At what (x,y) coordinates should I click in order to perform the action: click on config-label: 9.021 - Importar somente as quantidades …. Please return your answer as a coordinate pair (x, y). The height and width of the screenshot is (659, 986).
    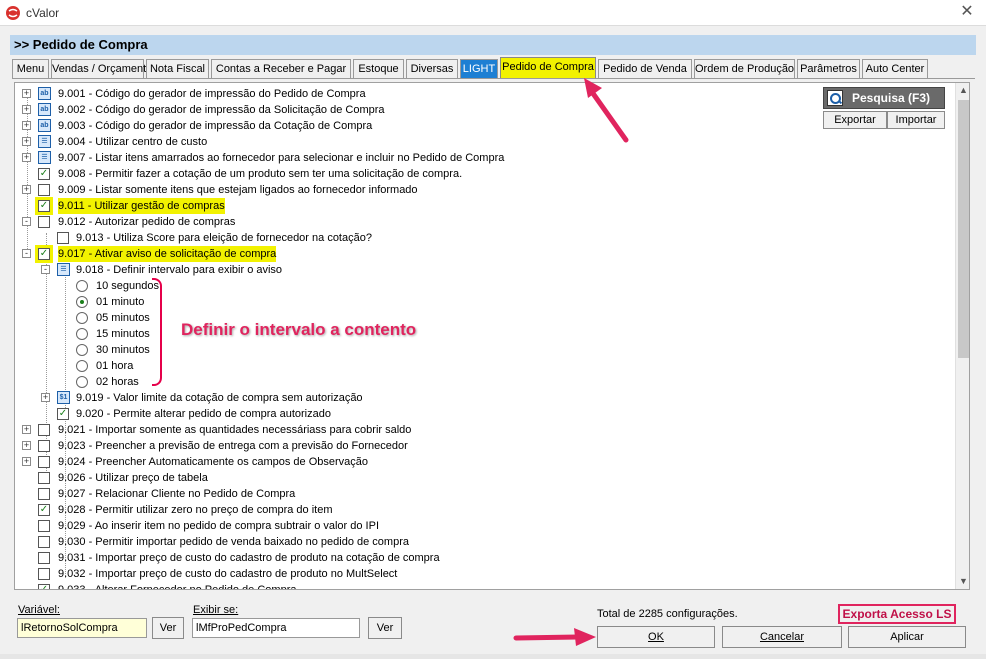
    Looking at the image, I should click on (235, 430).